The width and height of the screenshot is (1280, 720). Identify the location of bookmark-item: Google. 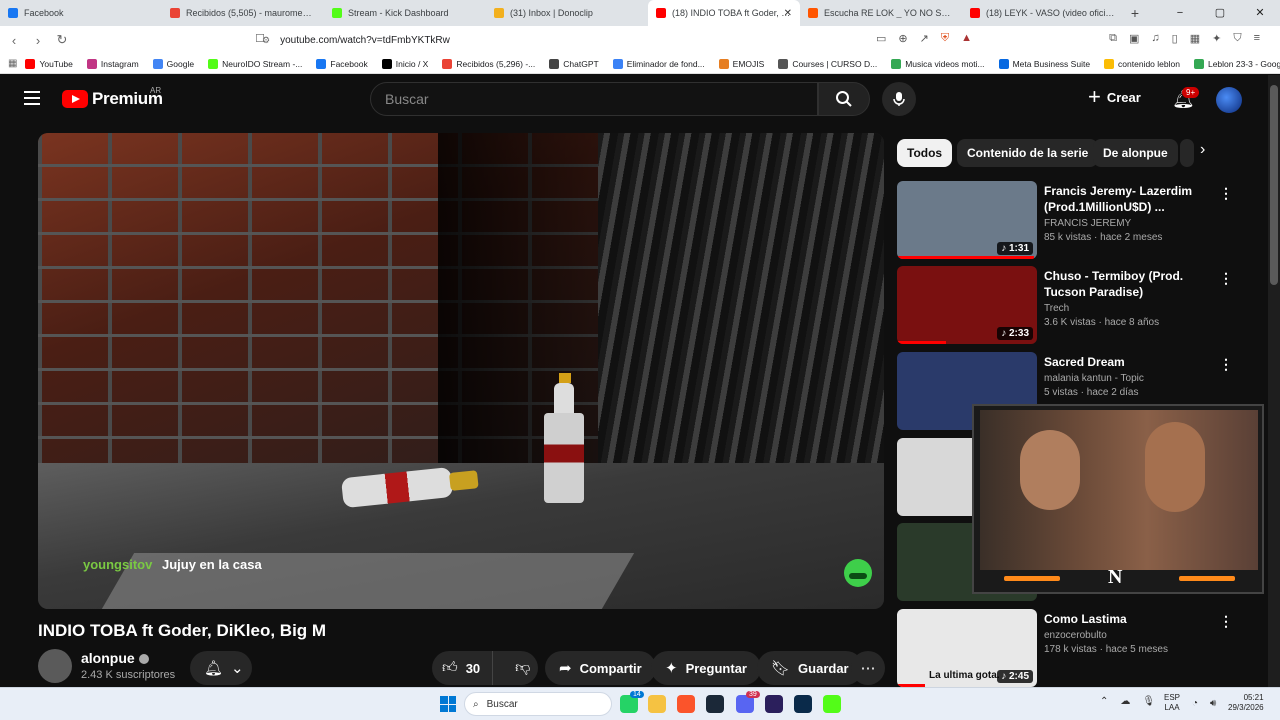
(173, 63).